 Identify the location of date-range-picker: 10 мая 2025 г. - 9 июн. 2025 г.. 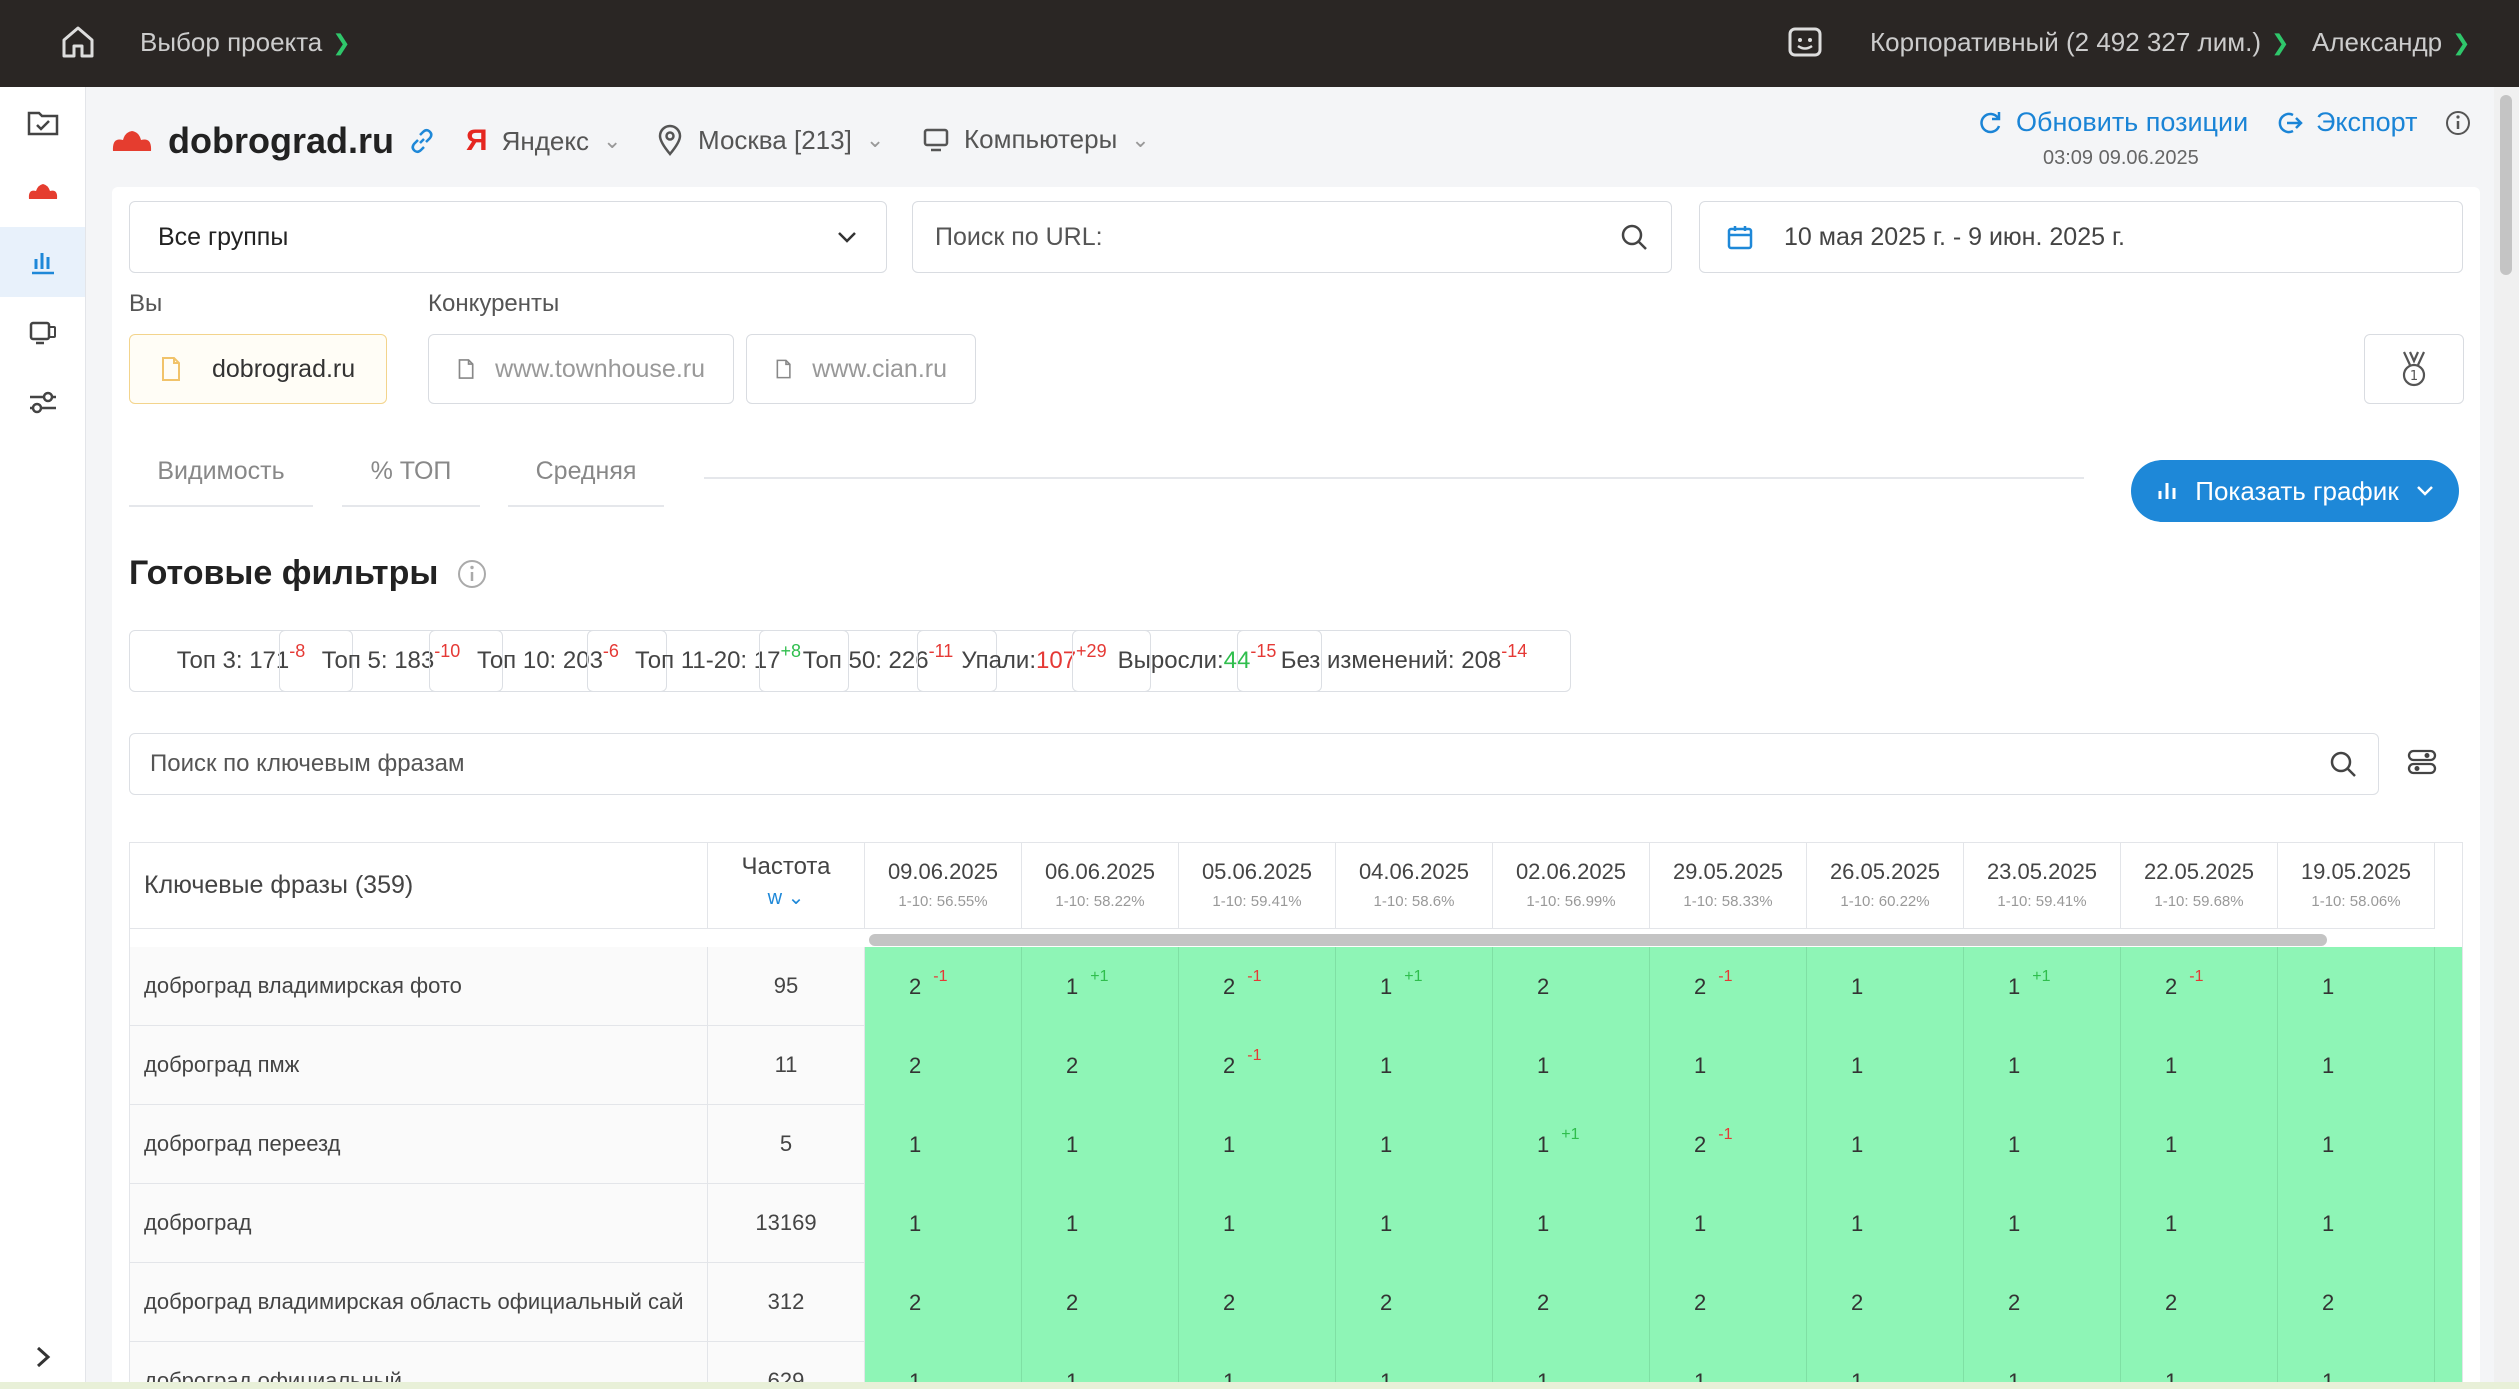
(2081, 237).